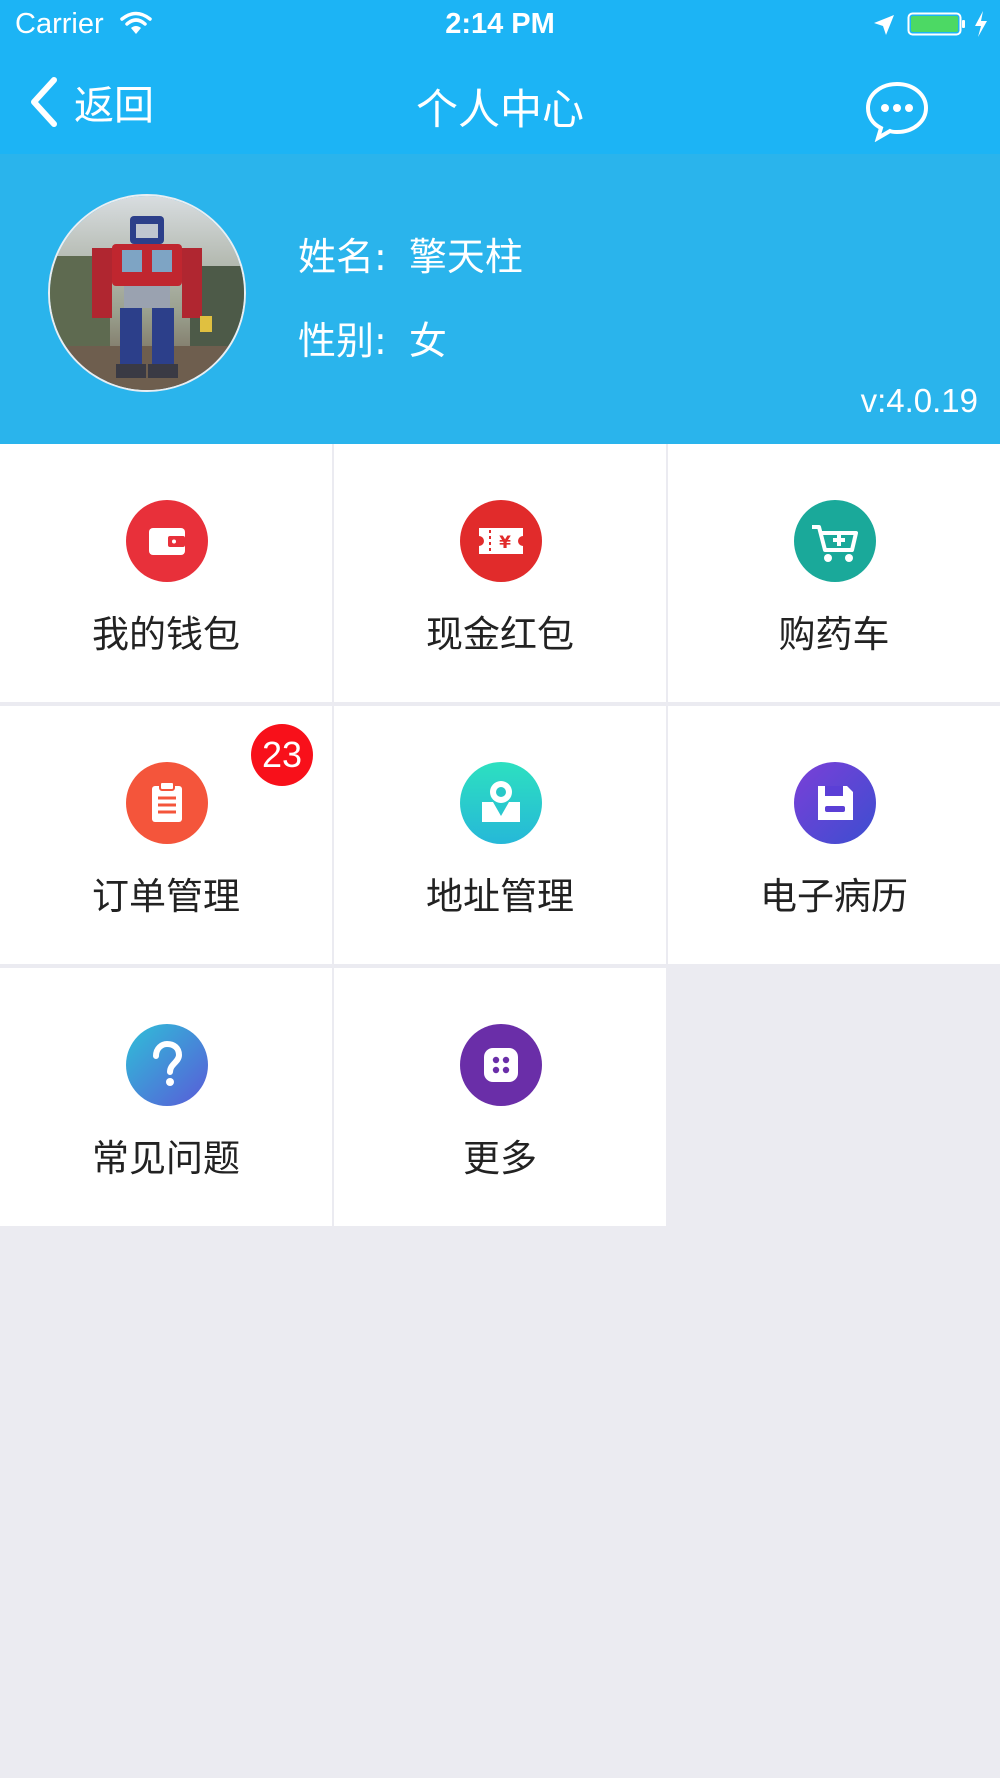  Describe the element at coordinates (500, 896) in the screenshot. I see `address-label: 地址管理` at that location.